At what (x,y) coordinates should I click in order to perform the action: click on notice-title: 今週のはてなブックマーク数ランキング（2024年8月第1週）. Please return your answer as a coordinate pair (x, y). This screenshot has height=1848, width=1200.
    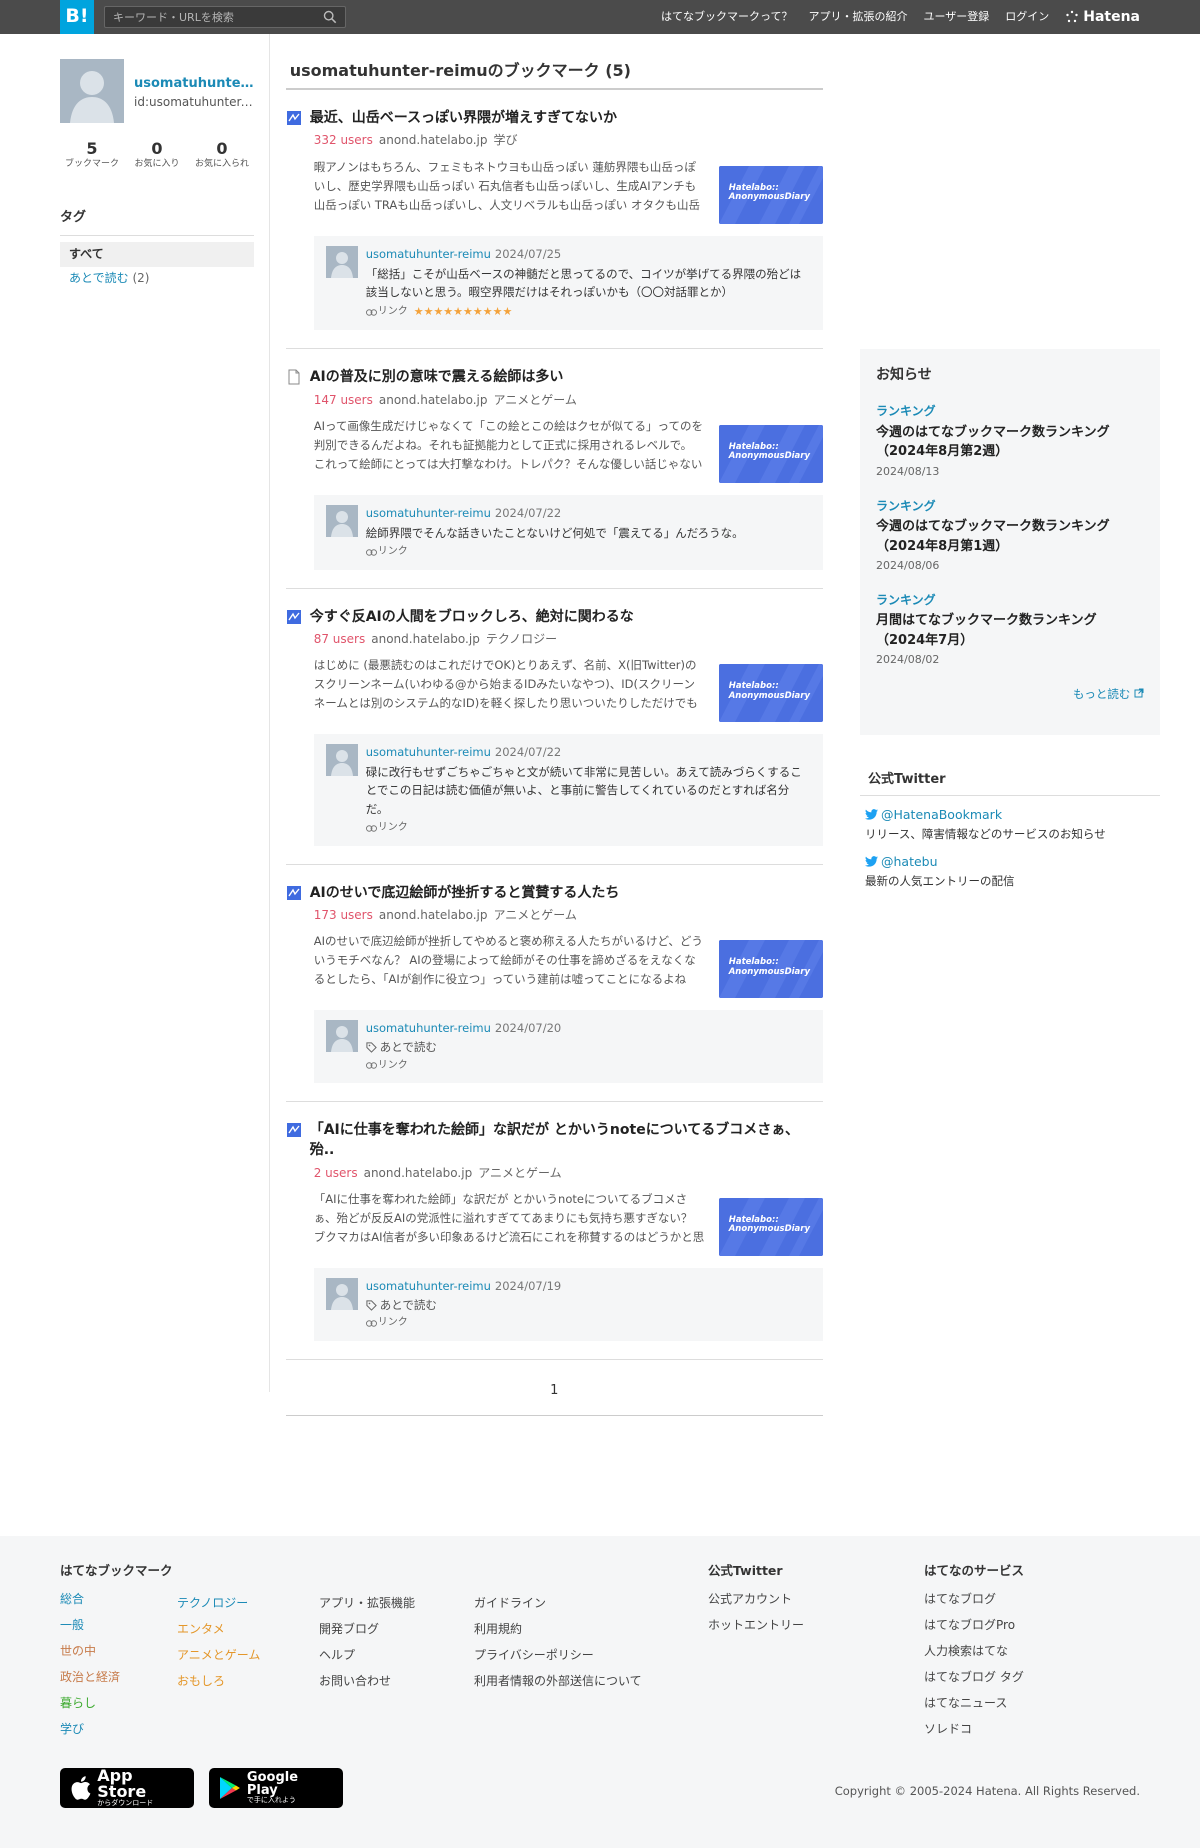
    Looking at the image, I should click on (1010, 536).